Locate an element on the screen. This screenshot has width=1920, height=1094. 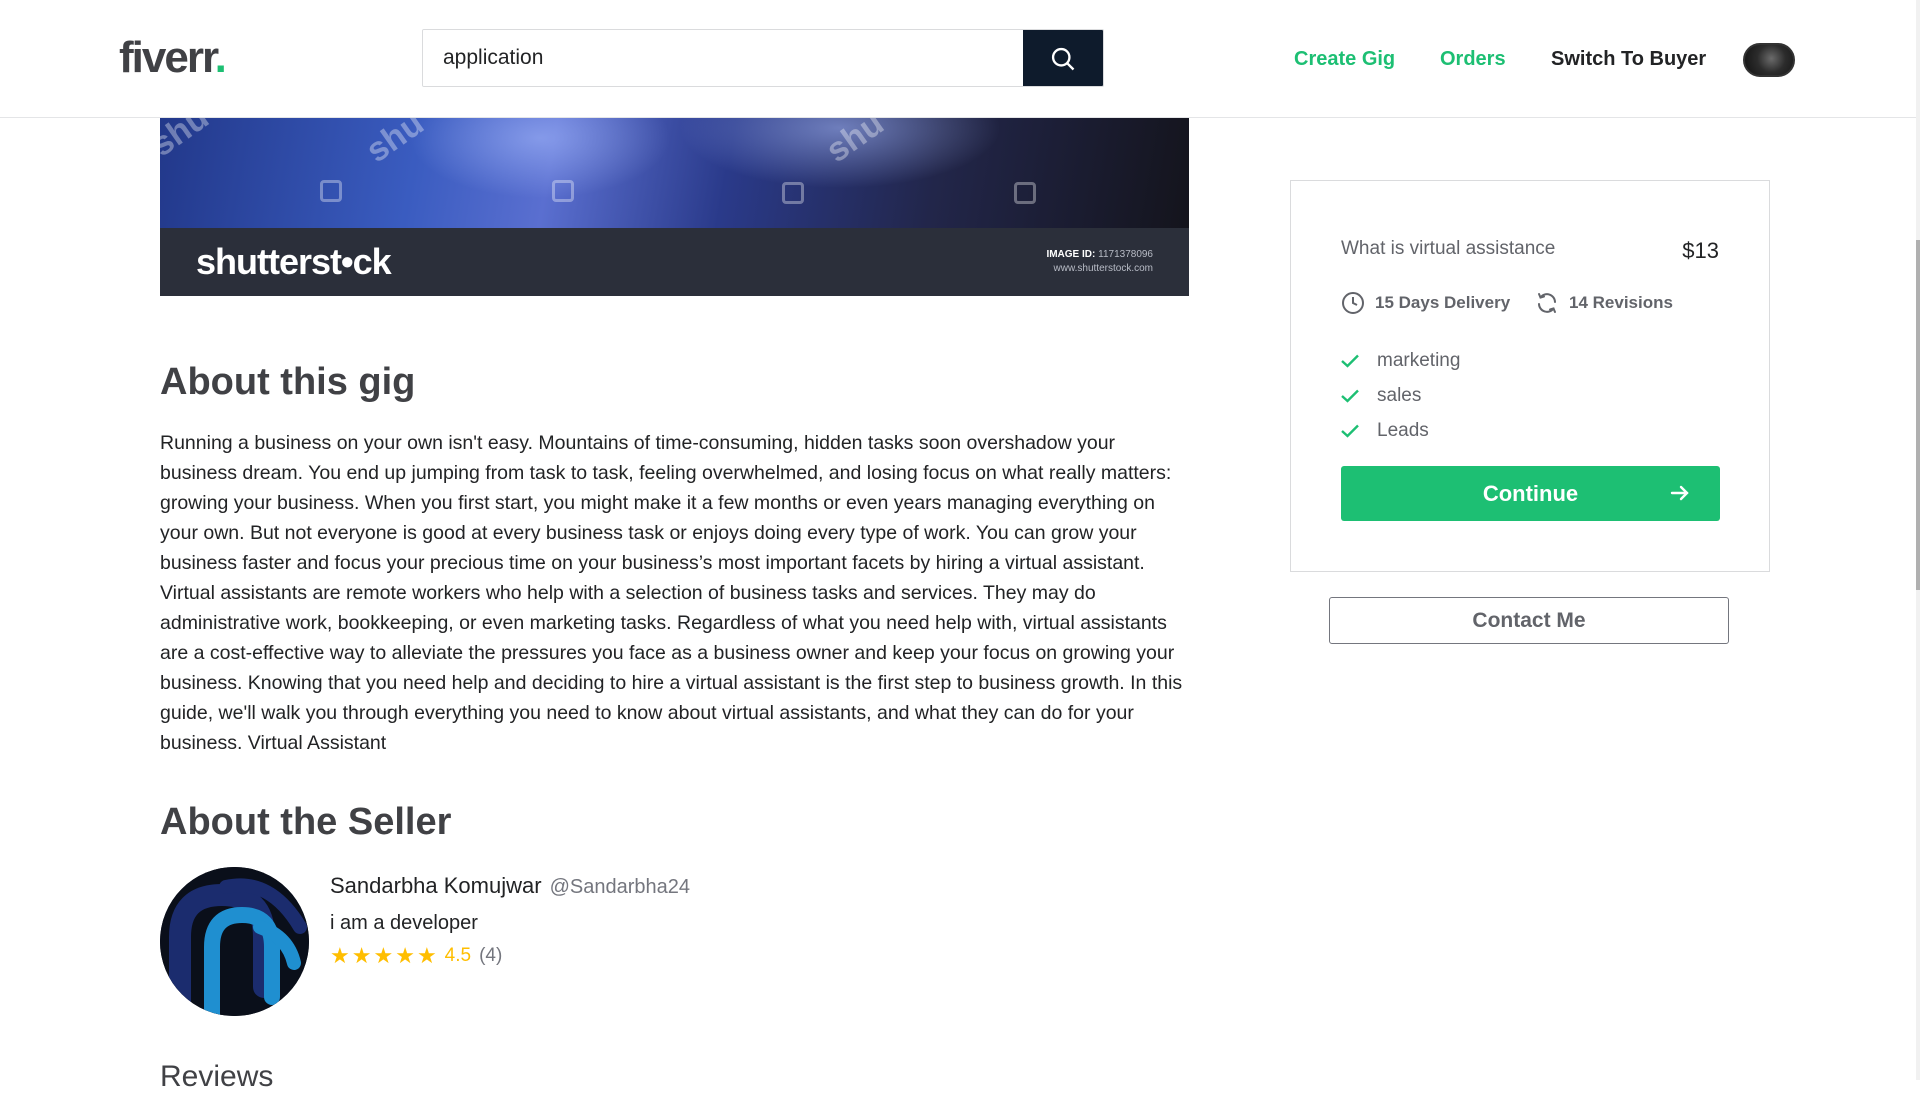
page-scrollbar-thumb is located at coordinates (1918, 415).